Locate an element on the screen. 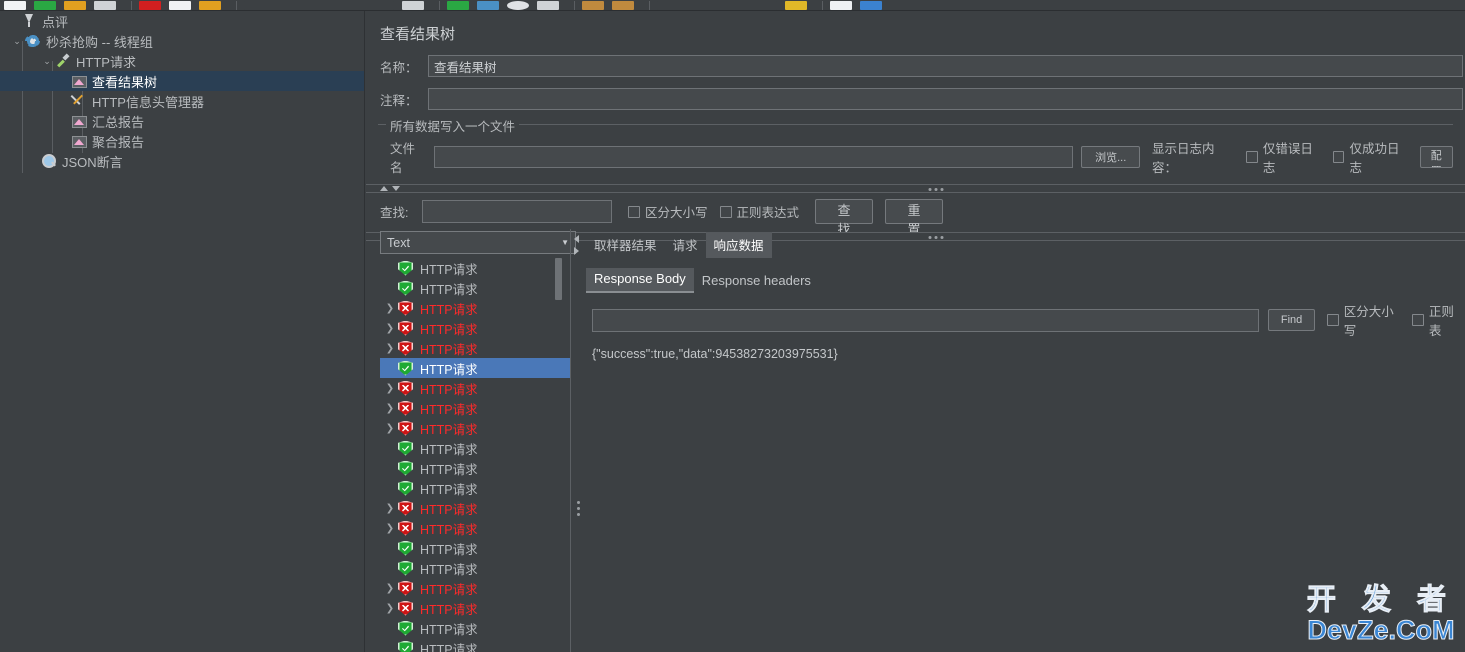 The width and height of the screenshot is (1465, 652). stop-icon is located at coordinates (518, 5).